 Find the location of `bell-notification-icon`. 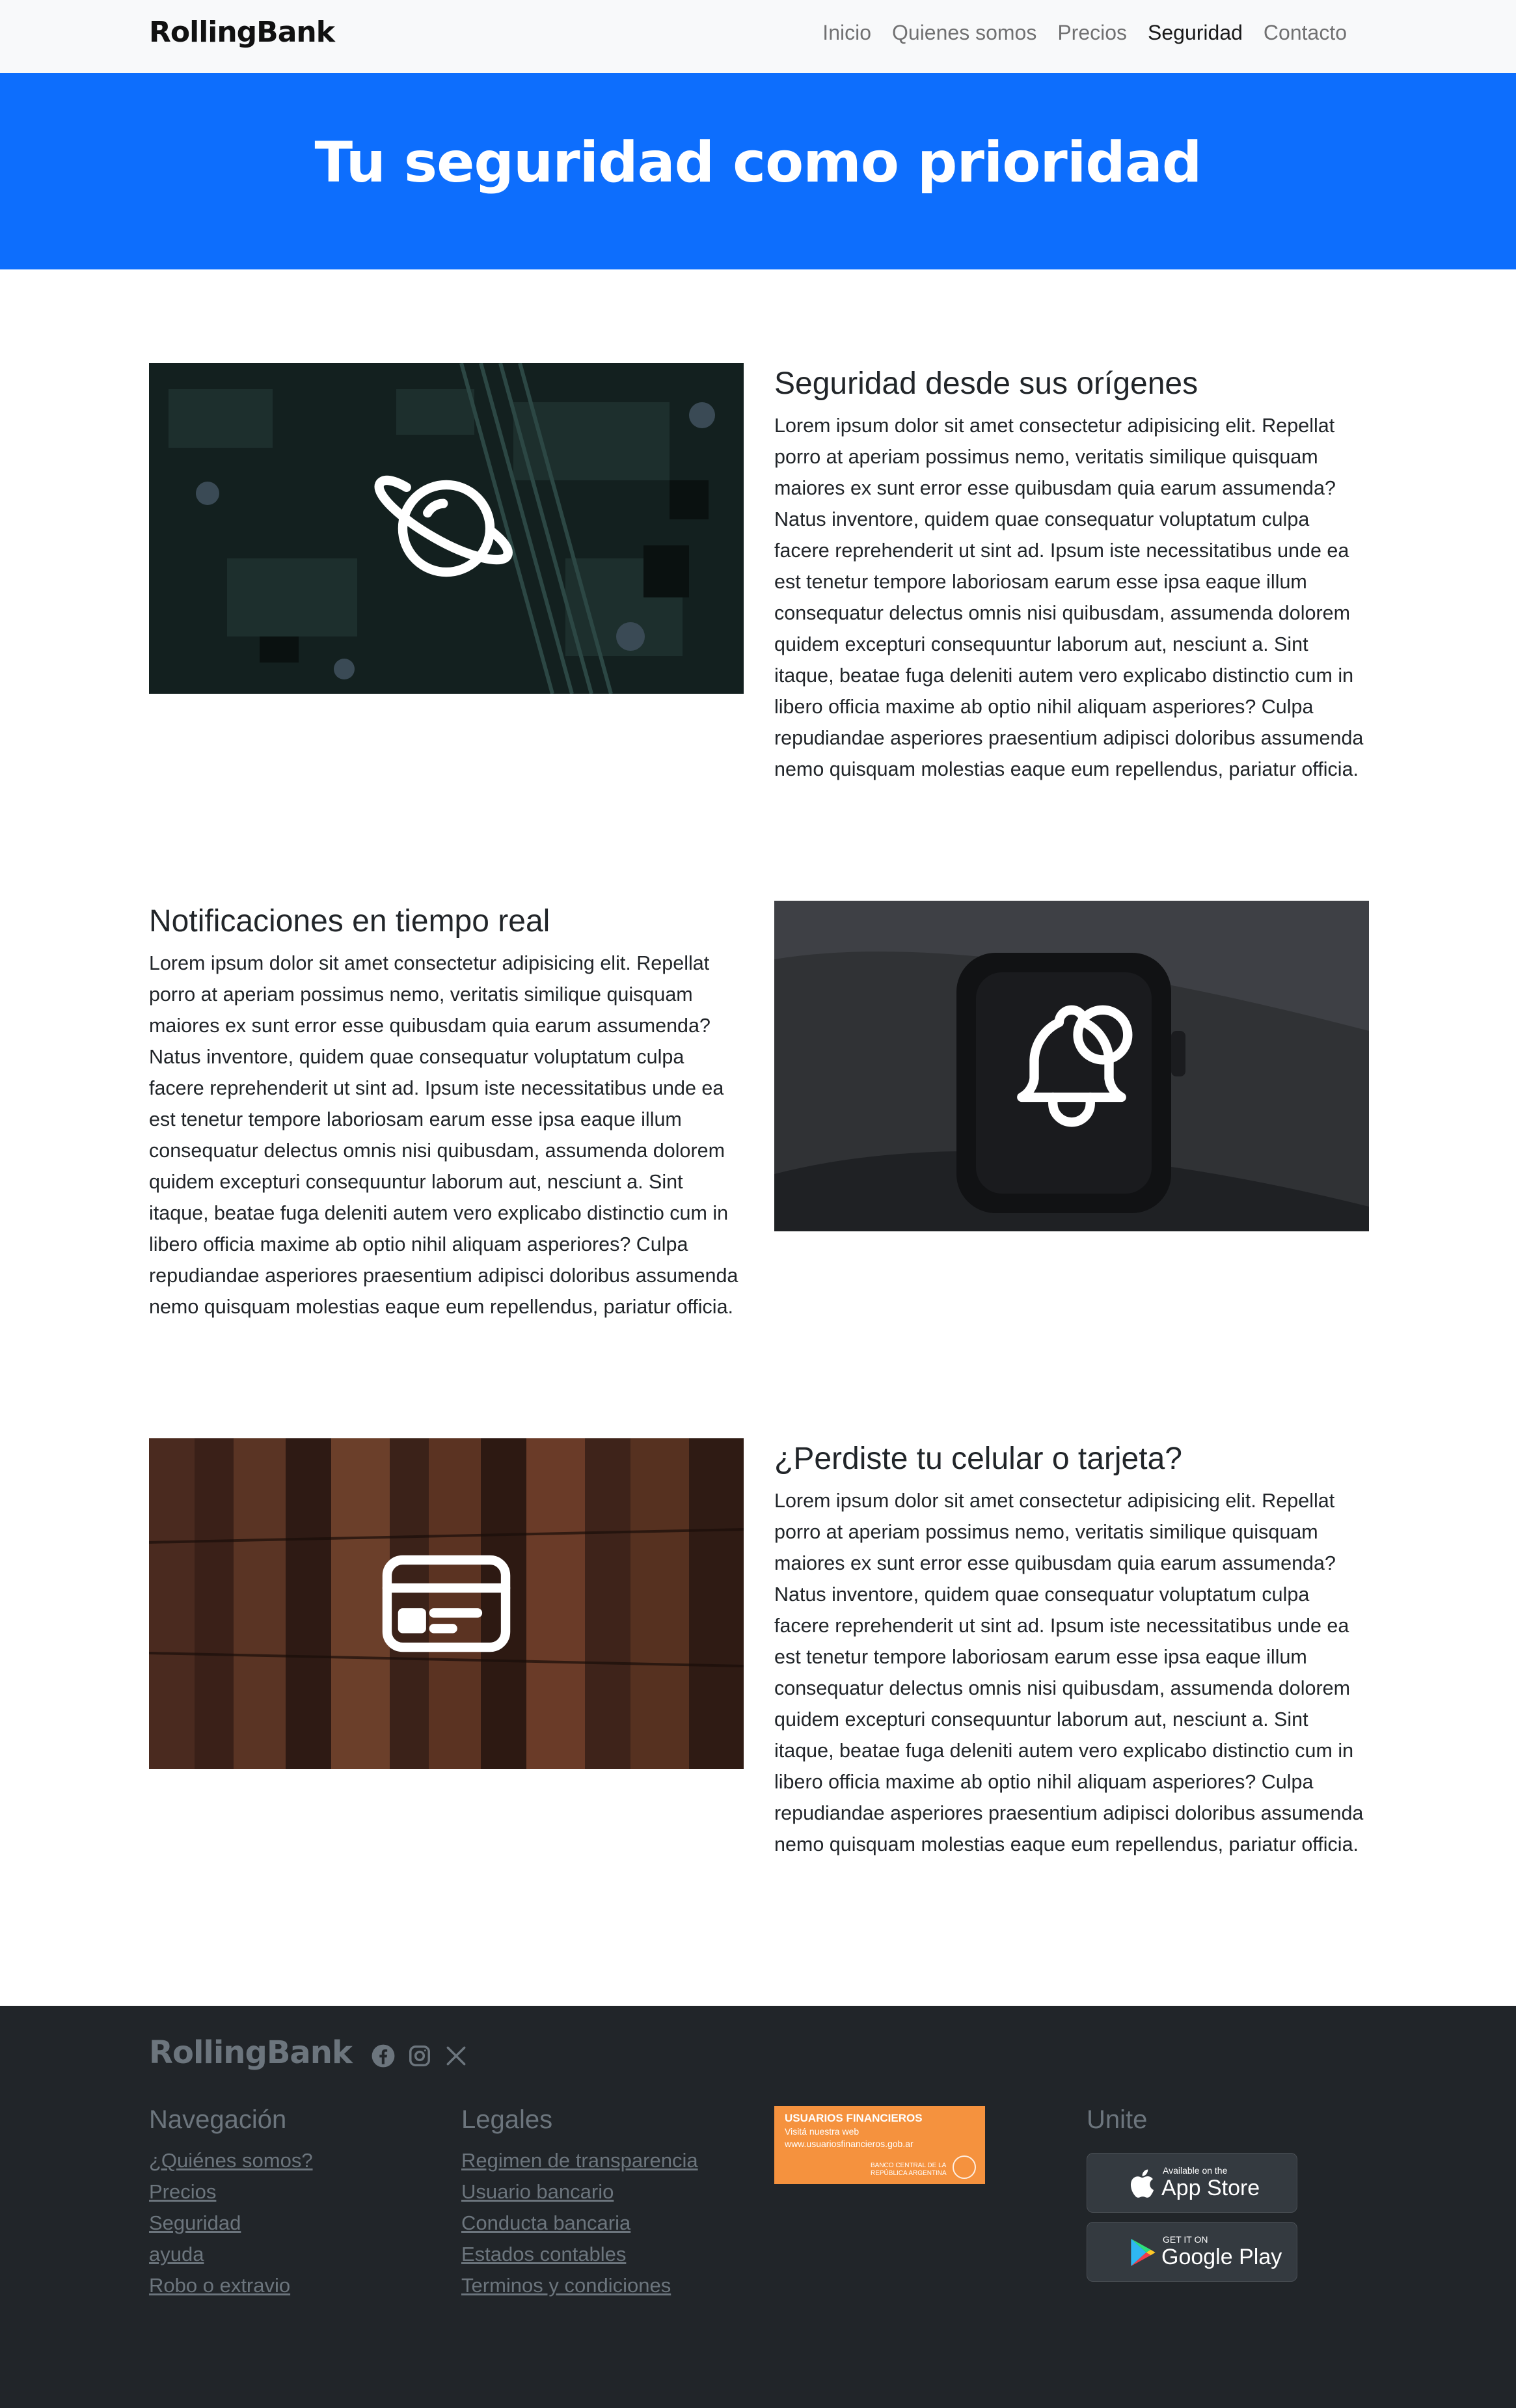

bell-notification-icon is located at coordinates (1071, 1066).